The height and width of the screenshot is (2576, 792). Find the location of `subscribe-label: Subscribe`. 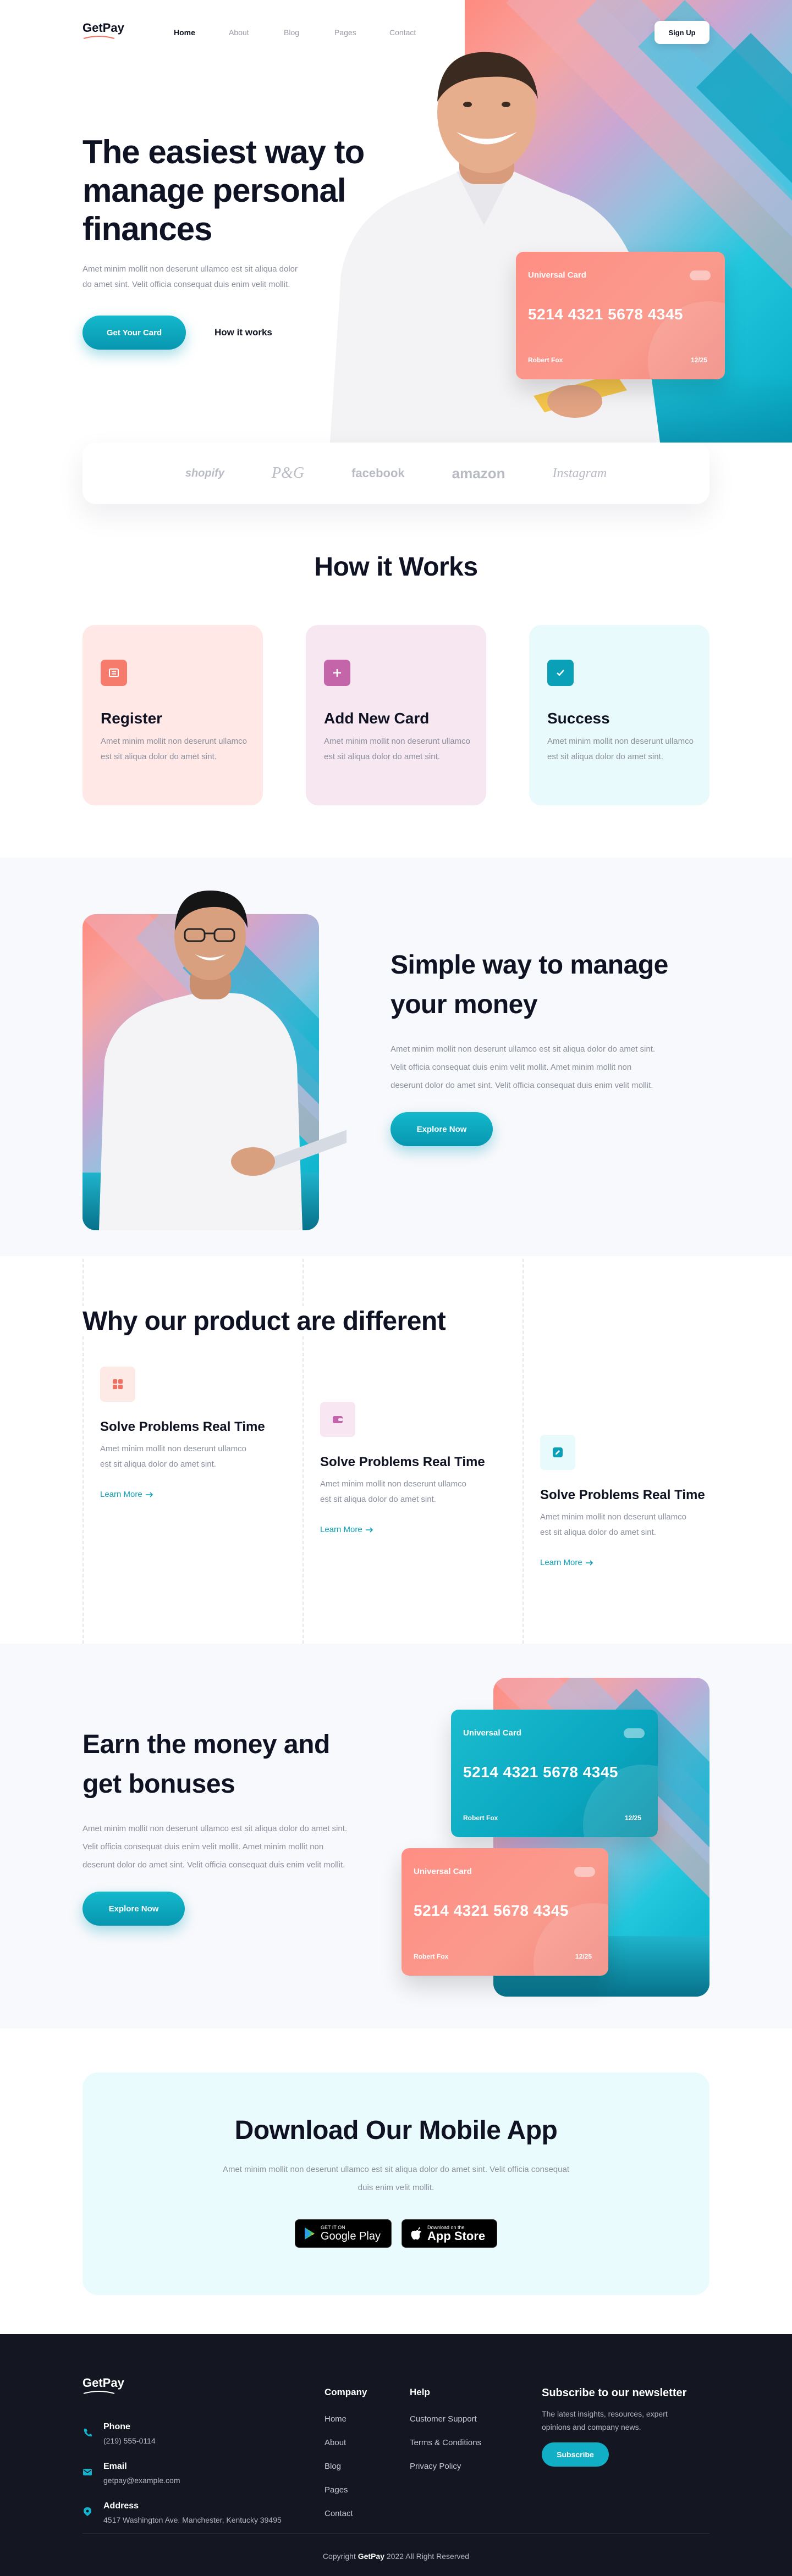

subscribe-label: Subscribe is located at coordinates (575, 2454).